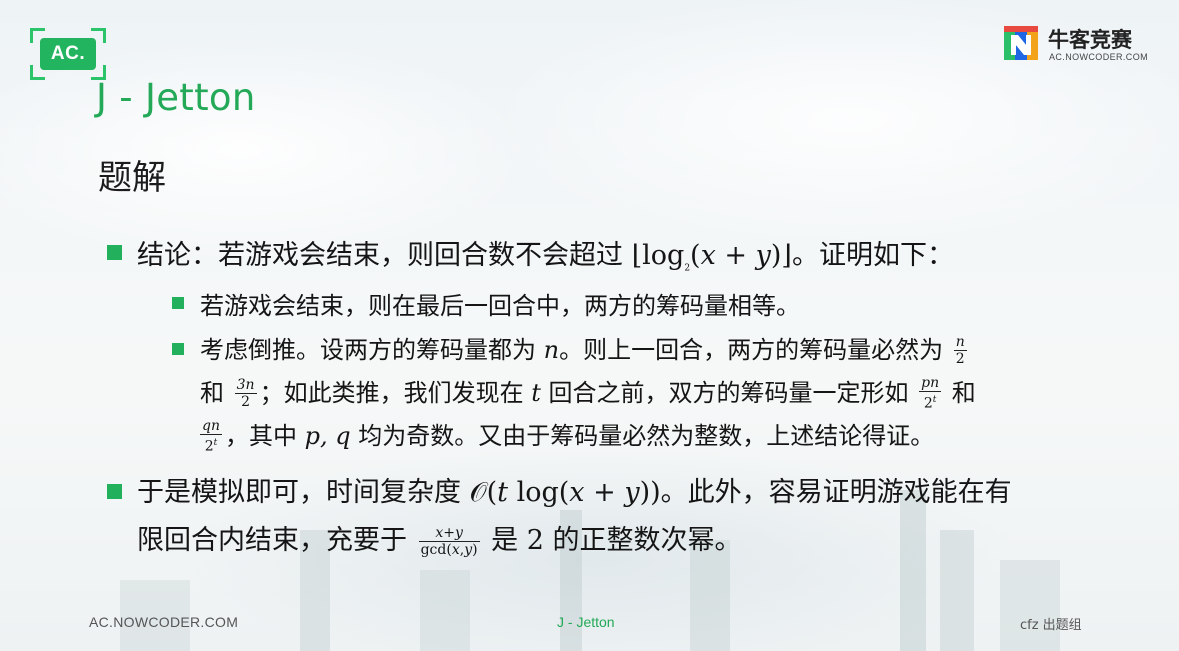  Describe the element at coordinates (565, 492) in the screenshot. I see `formula-complexity: 𝒪(t log(x + y))` at that location.